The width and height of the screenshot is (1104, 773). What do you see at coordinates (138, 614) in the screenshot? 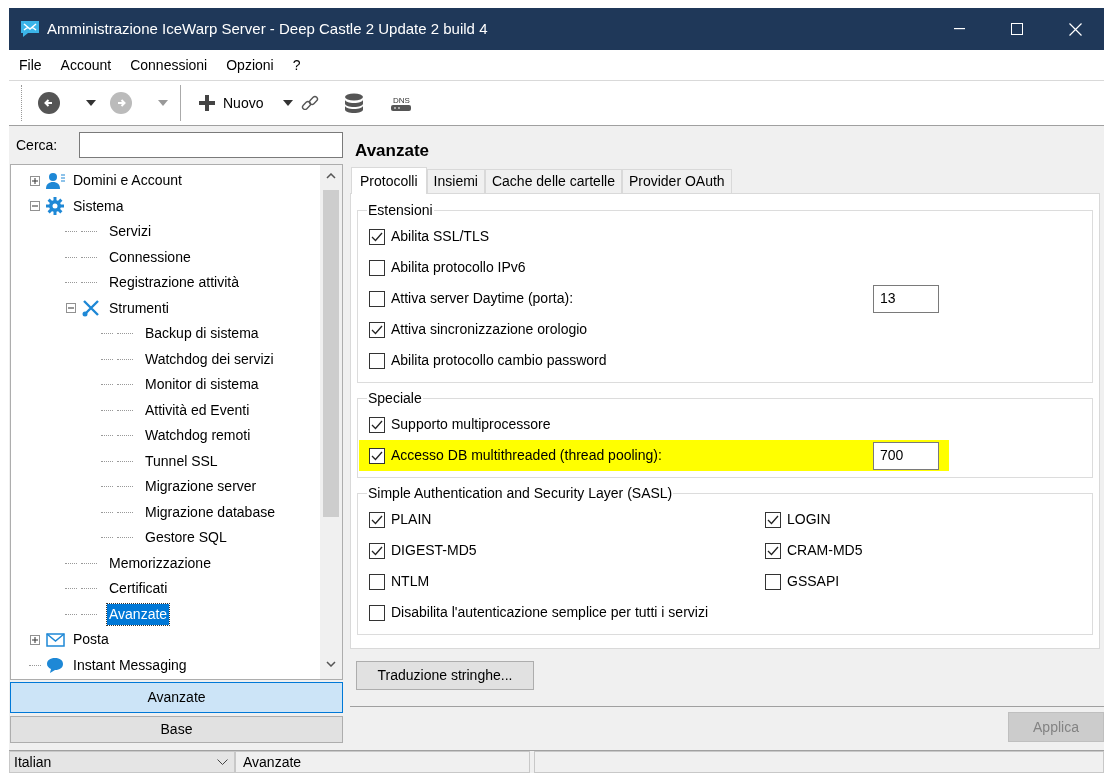
I see `tree-item: Avanzate` at bounding box center [138, 614].